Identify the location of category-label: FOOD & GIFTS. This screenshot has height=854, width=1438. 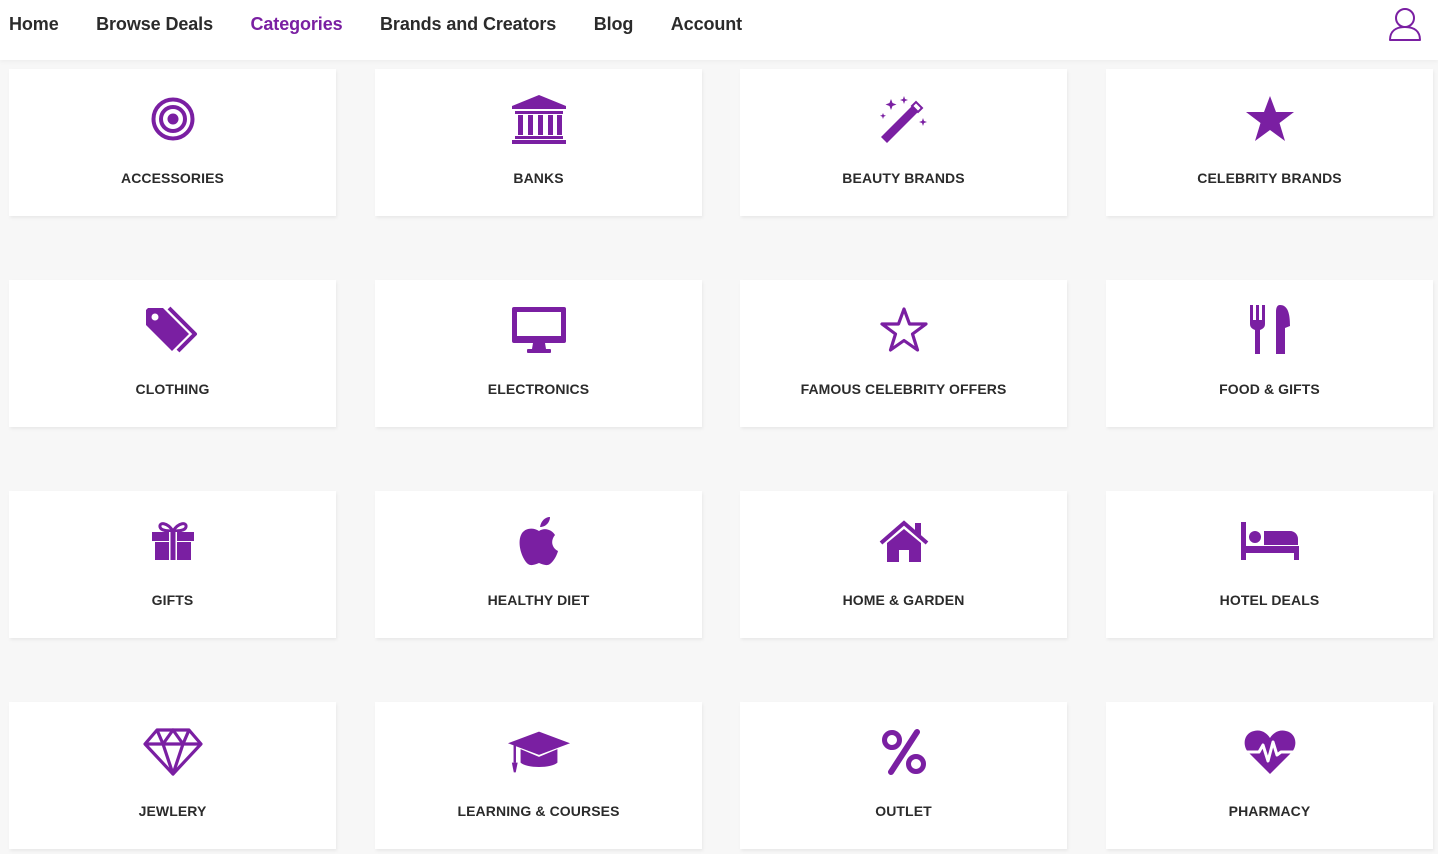
(1269, 389).